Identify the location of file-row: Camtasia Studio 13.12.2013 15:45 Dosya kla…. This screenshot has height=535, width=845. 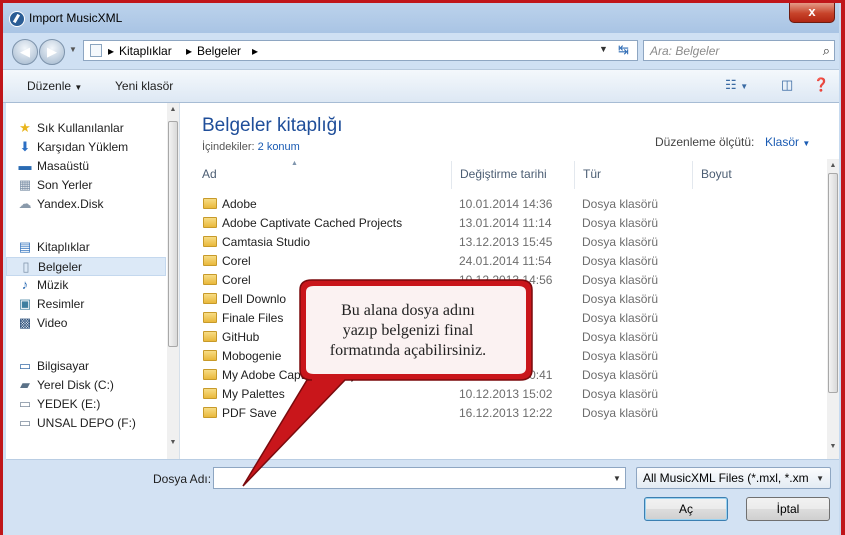
(450, 242).